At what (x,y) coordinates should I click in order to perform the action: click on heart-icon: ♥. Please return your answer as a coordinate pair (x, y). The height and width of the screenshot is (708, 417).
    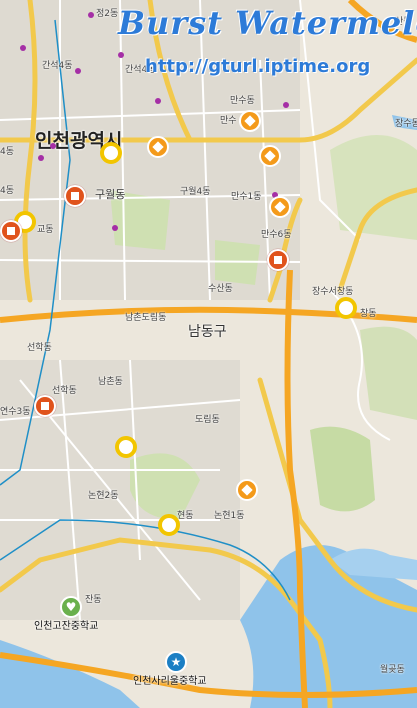
    Looking at the image, I should click on (71, 607).